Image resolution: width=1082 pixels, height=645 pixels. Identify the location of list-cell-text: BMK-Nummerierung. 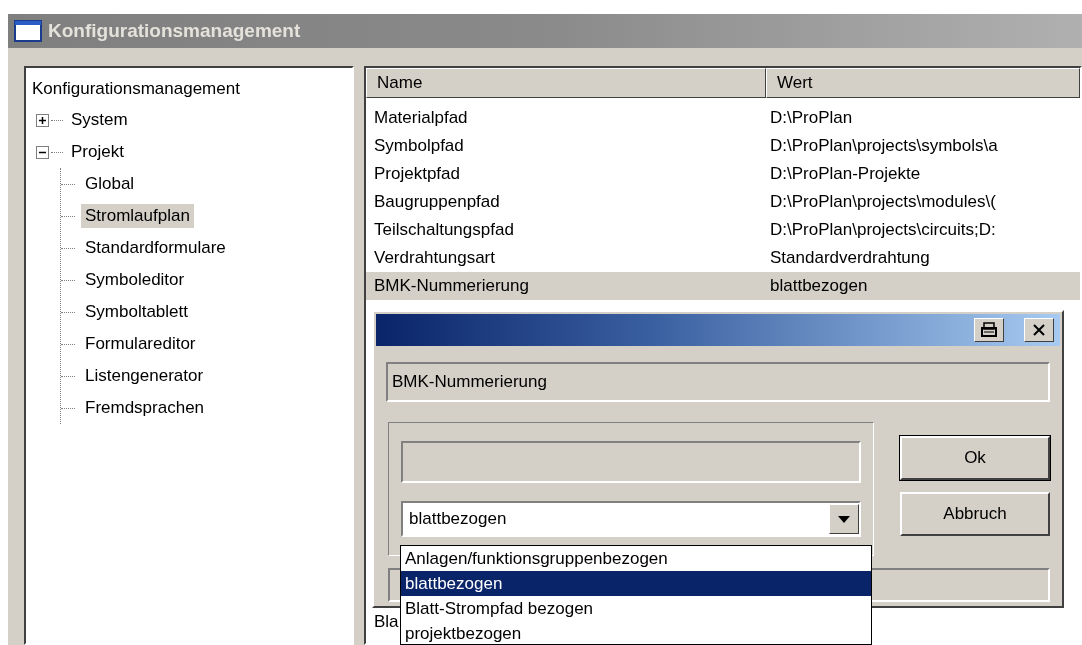
(451, 286).